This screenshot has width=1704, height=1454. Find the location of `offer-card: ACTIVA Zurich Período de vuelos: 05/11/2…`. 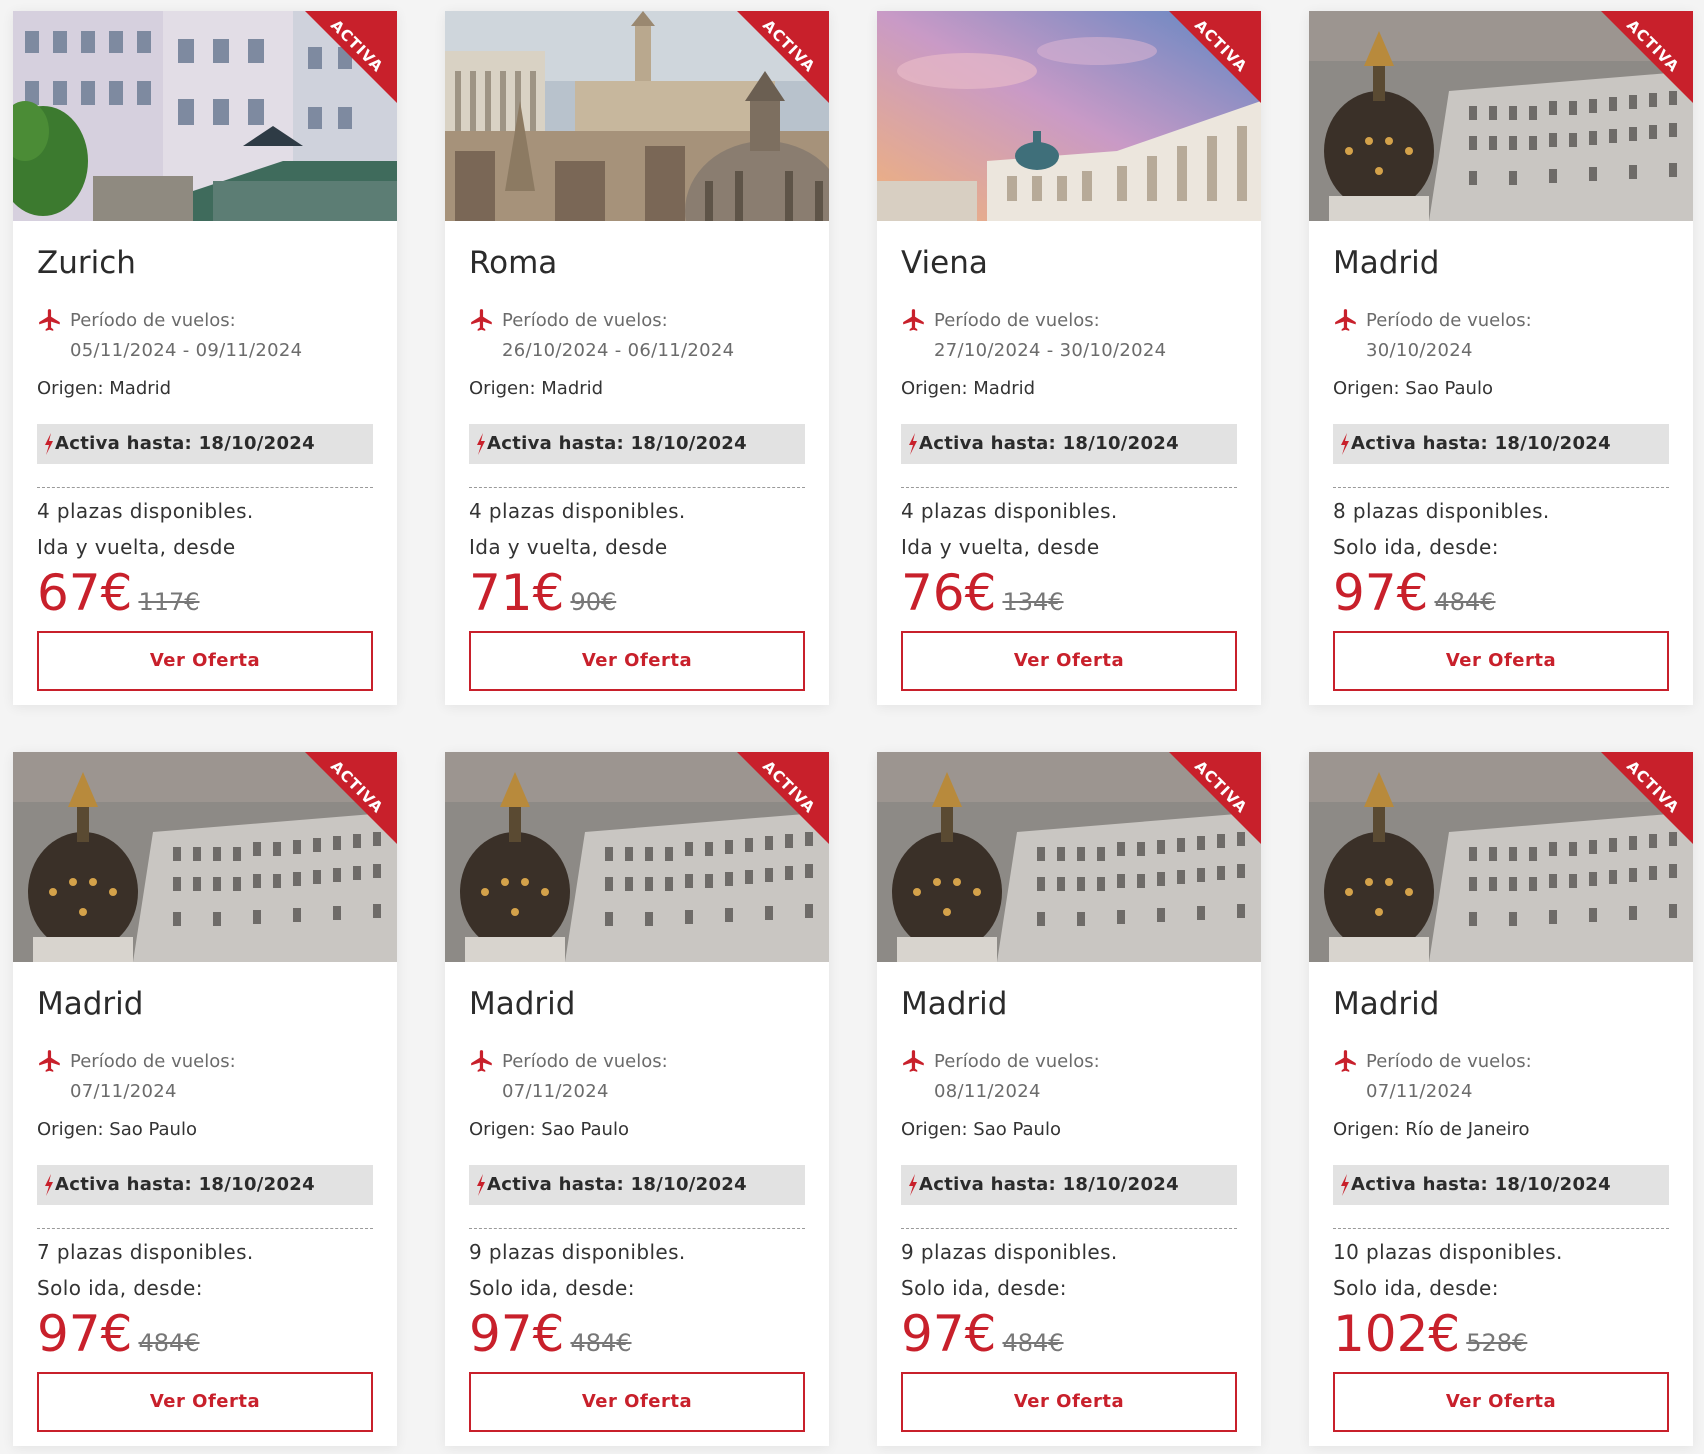

offer-card: ACTIVA Zurich Período de vuelos: 05/11/2… is located at coordinates (205, 358).